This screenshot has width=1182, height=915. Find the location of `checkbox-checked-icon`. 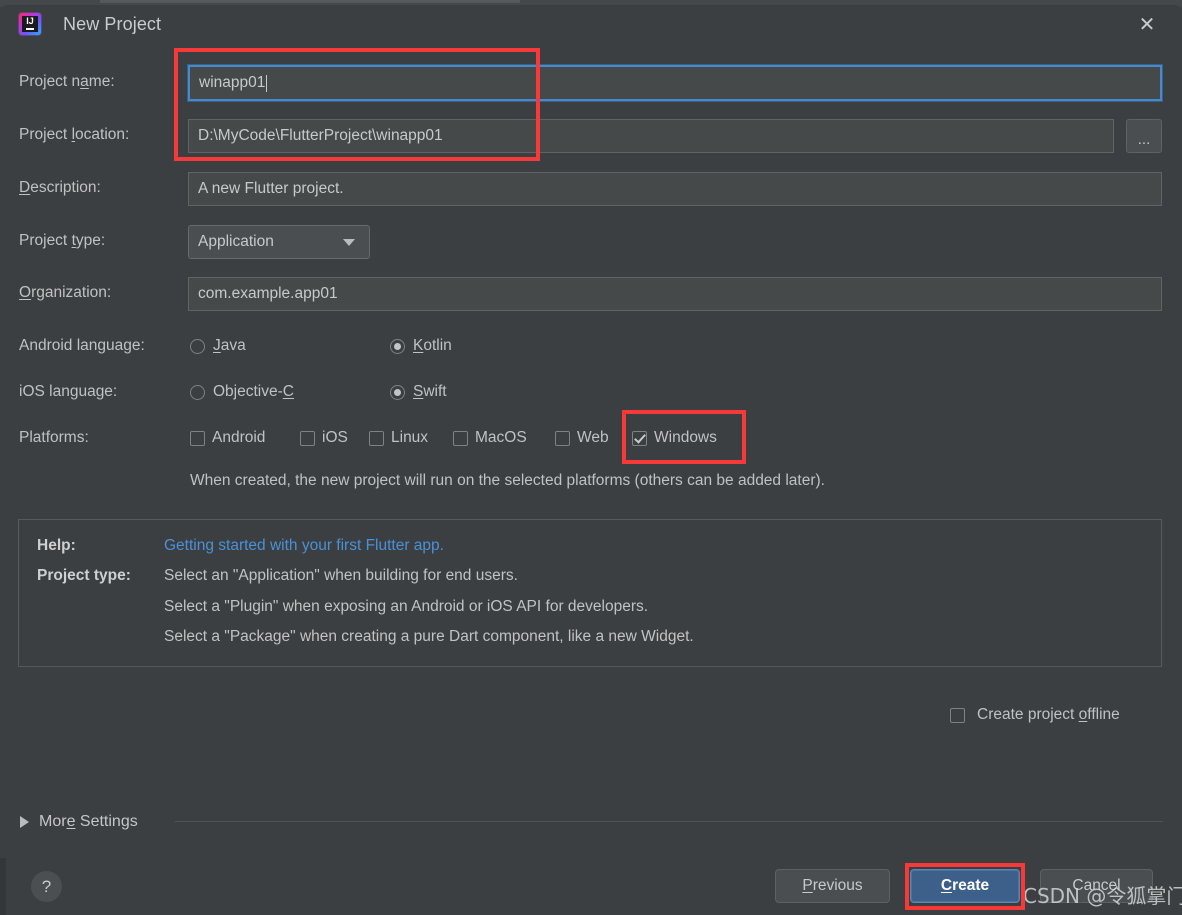

checkbox-checked-icon is located at coordinates (639, 438).